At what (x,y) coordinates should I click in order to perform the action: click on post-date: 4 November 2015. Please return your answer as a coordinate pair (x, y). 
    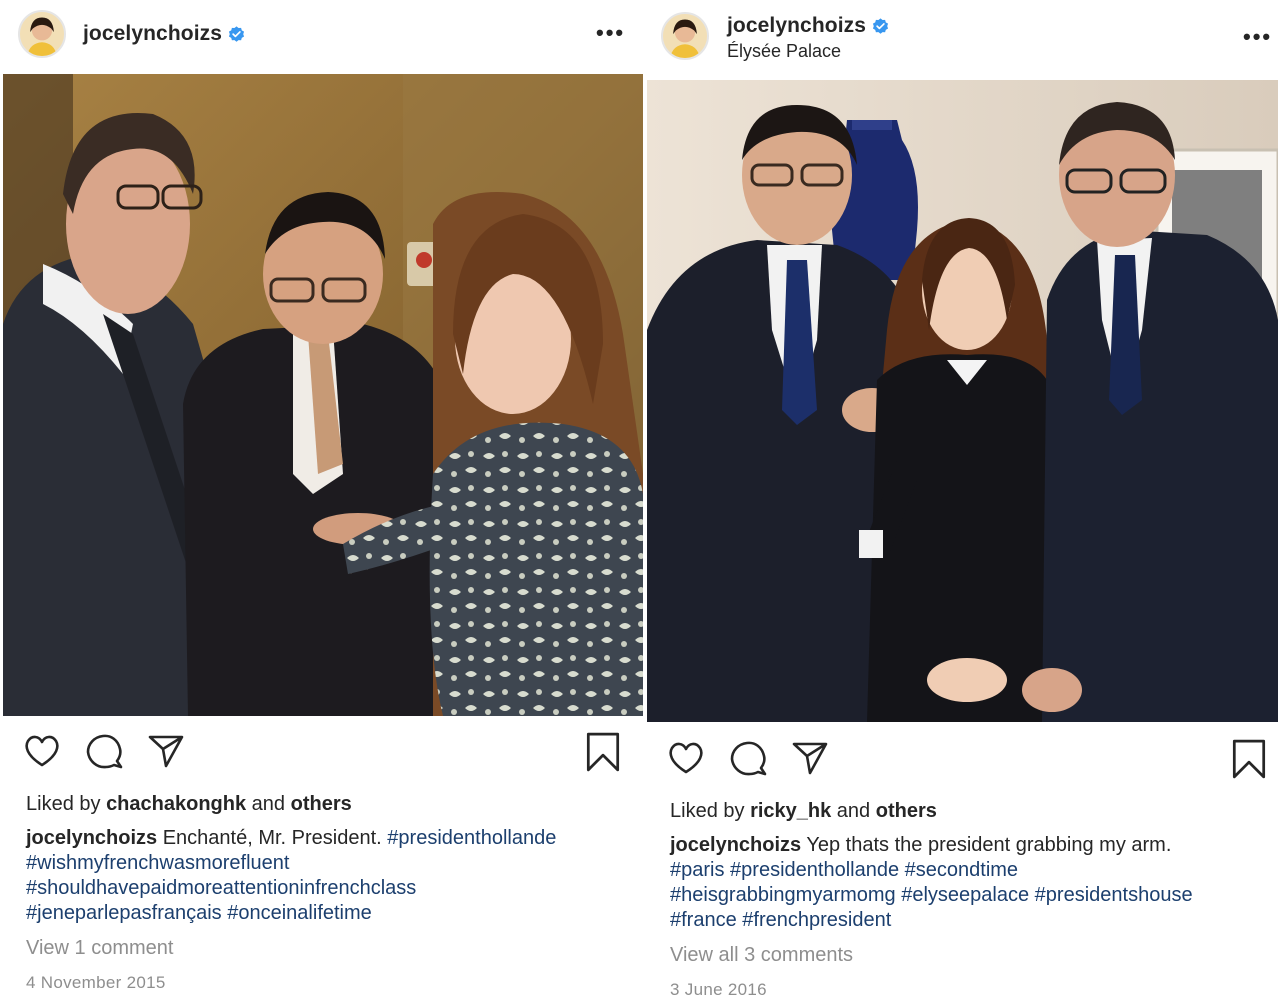
    Looking at the image, I should click on (96, 982).